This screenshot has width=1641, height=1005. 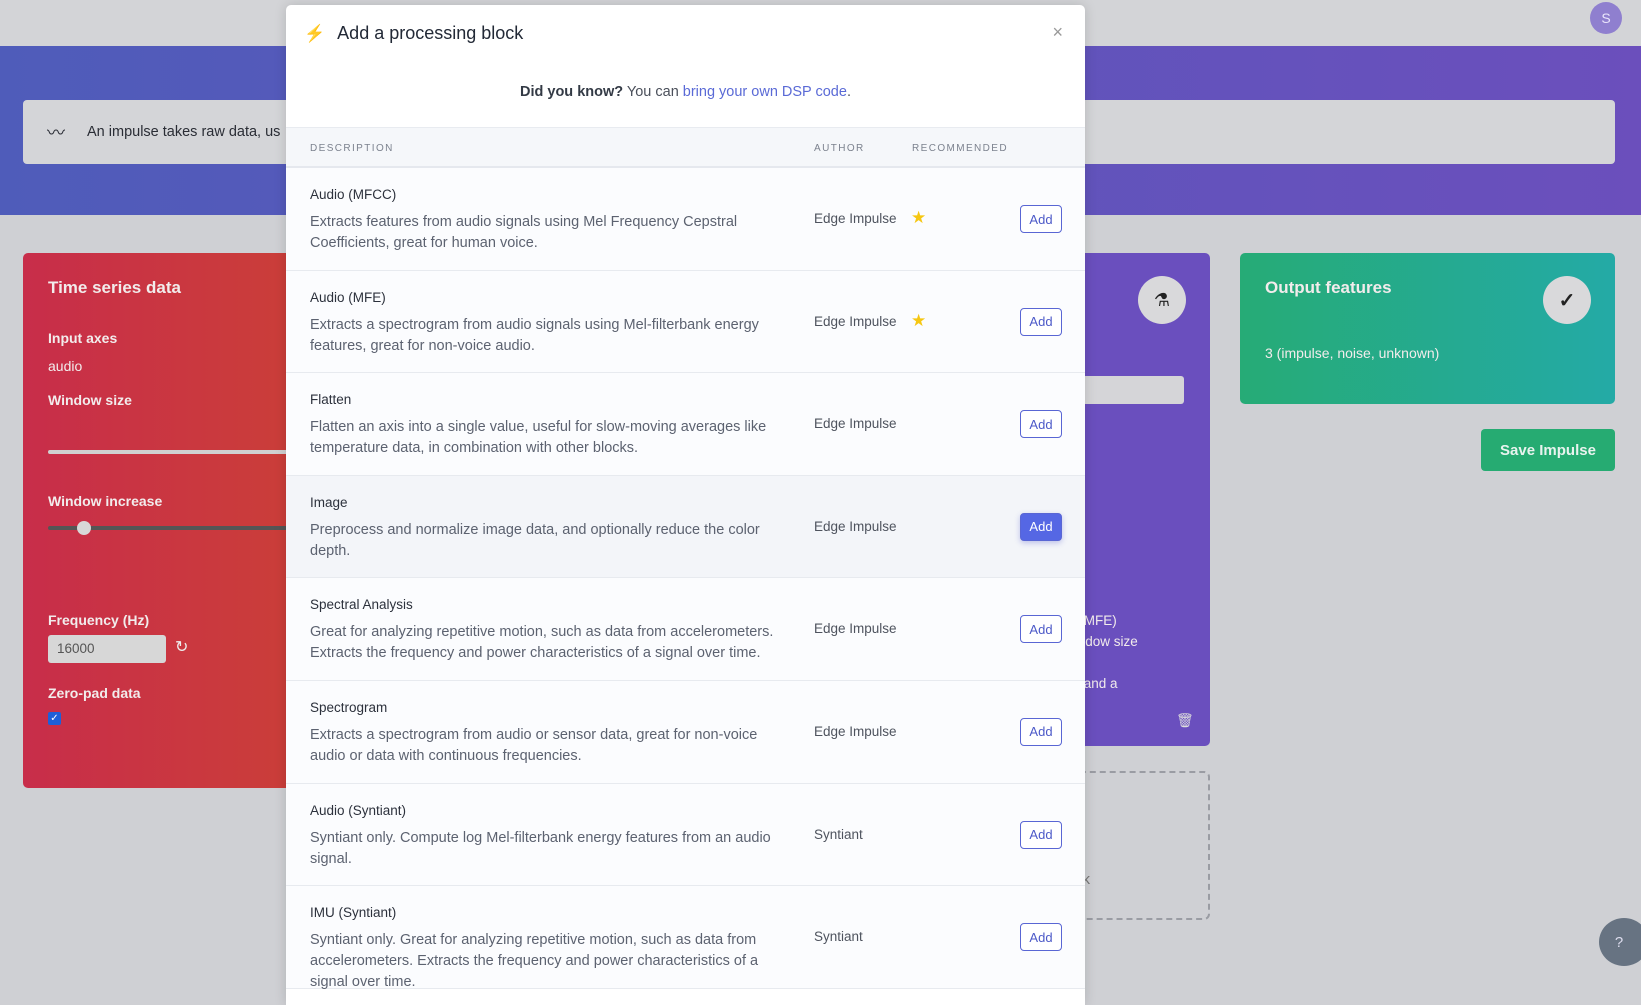 What do you see at coordinates (960, 148) in the screenshot?
I see `header-recommended: RECOMMENDED` at bounding box center [960, 148].